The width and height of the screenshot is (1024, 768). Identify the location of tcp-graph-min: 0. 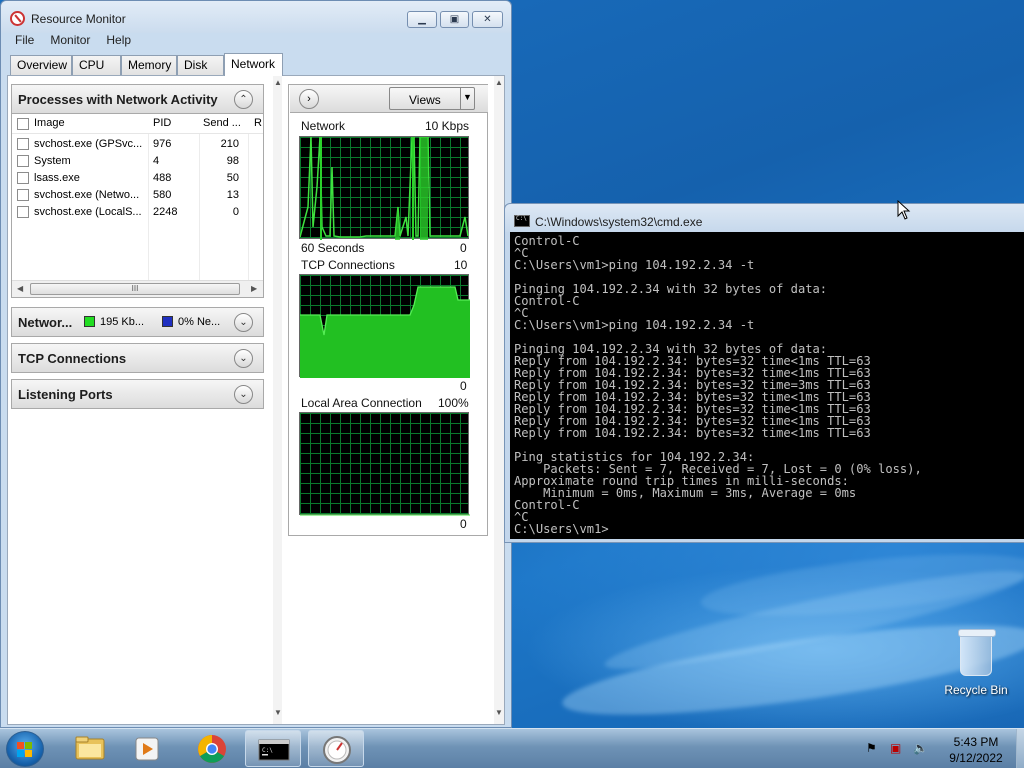
(463, 386).